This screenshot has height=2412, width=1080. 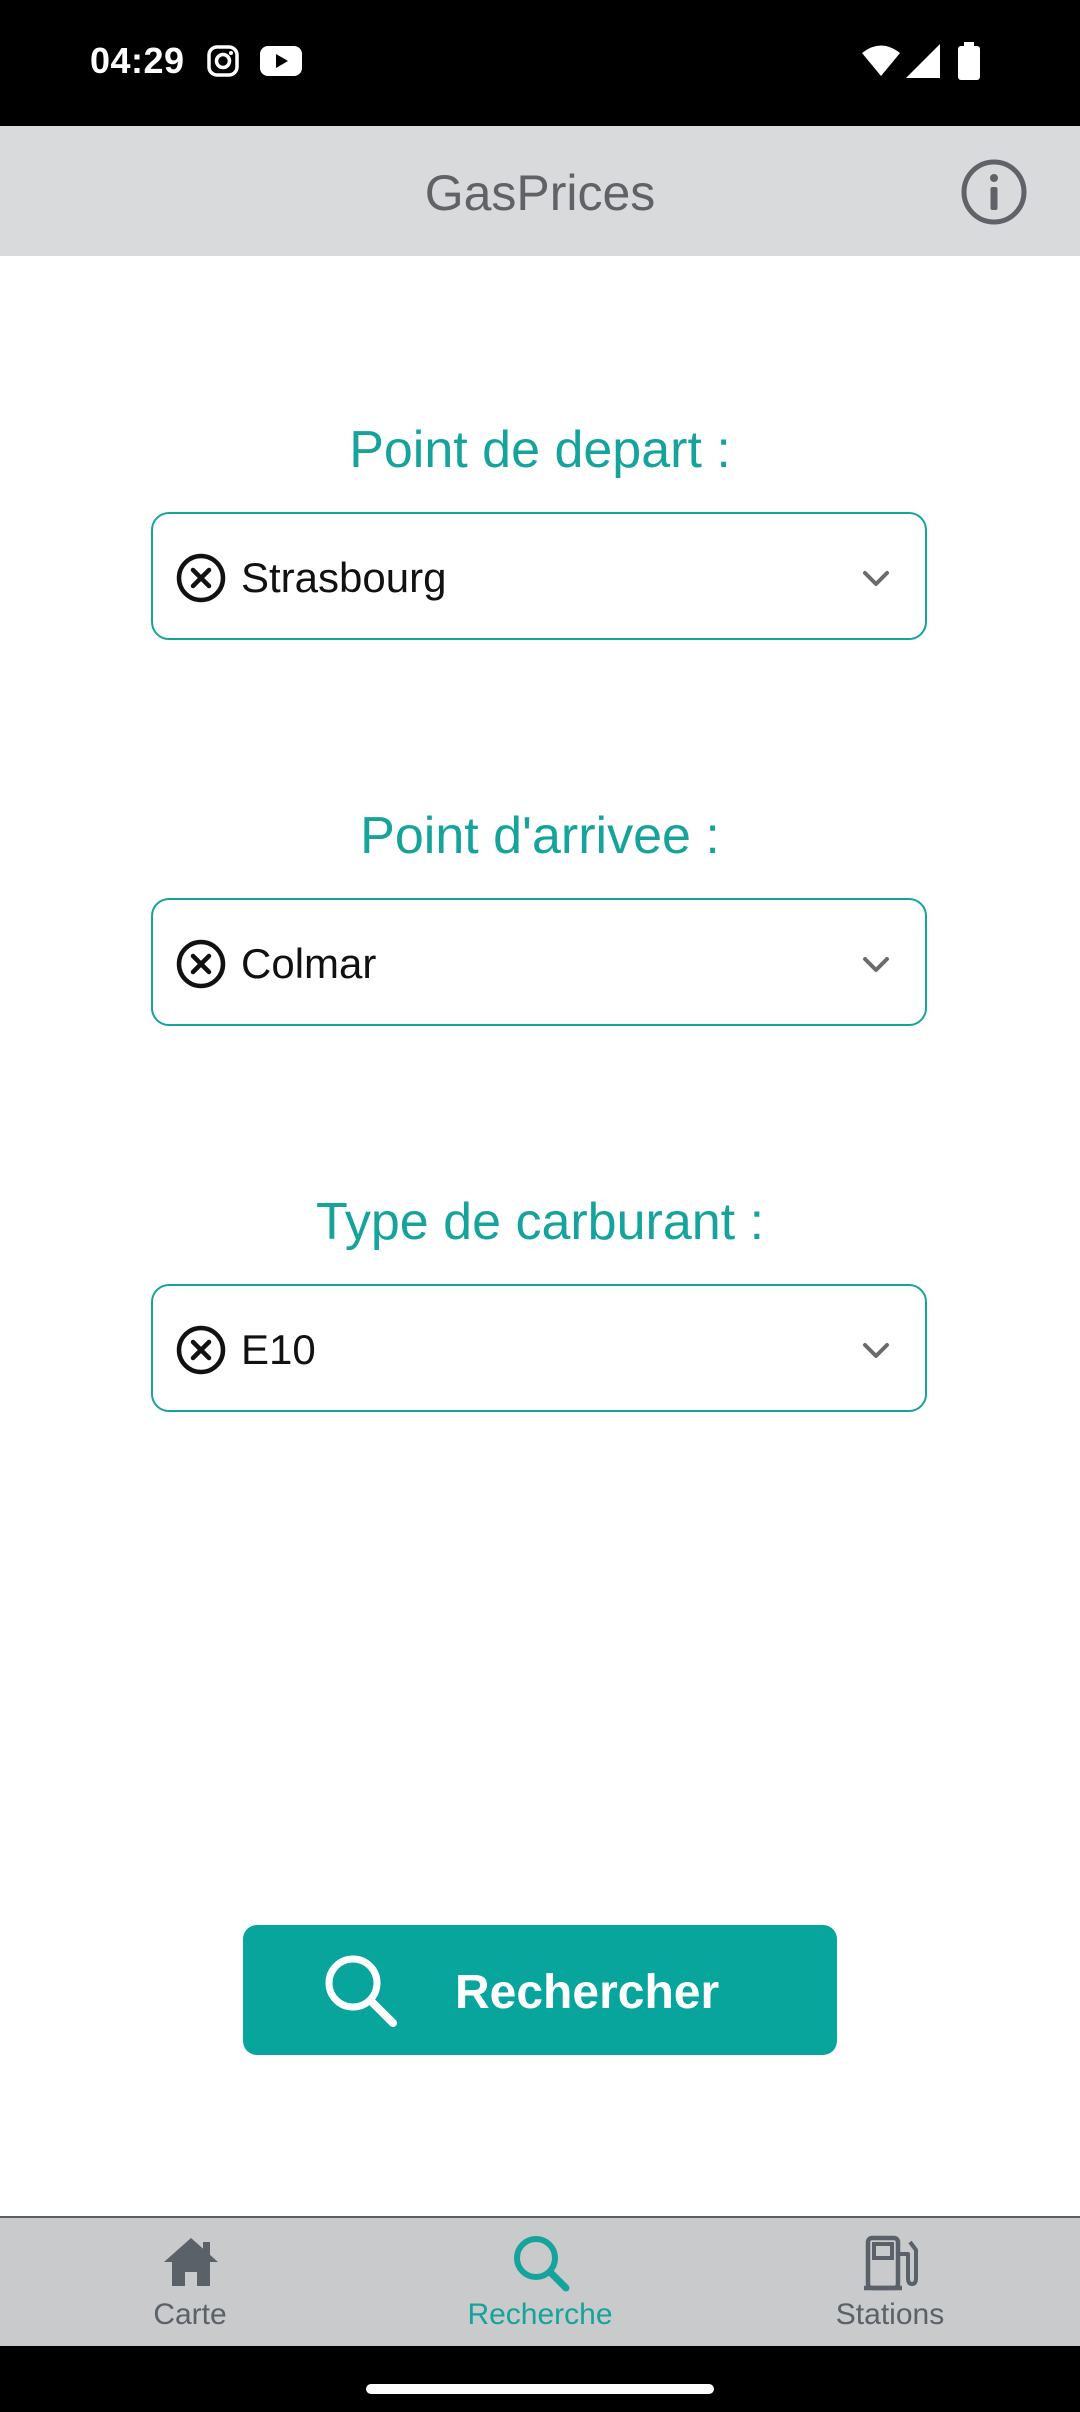 What do you see at coordinates (223, 63) in the screenshot?
I see `instagram-icon` at bounding box center [223, 63].